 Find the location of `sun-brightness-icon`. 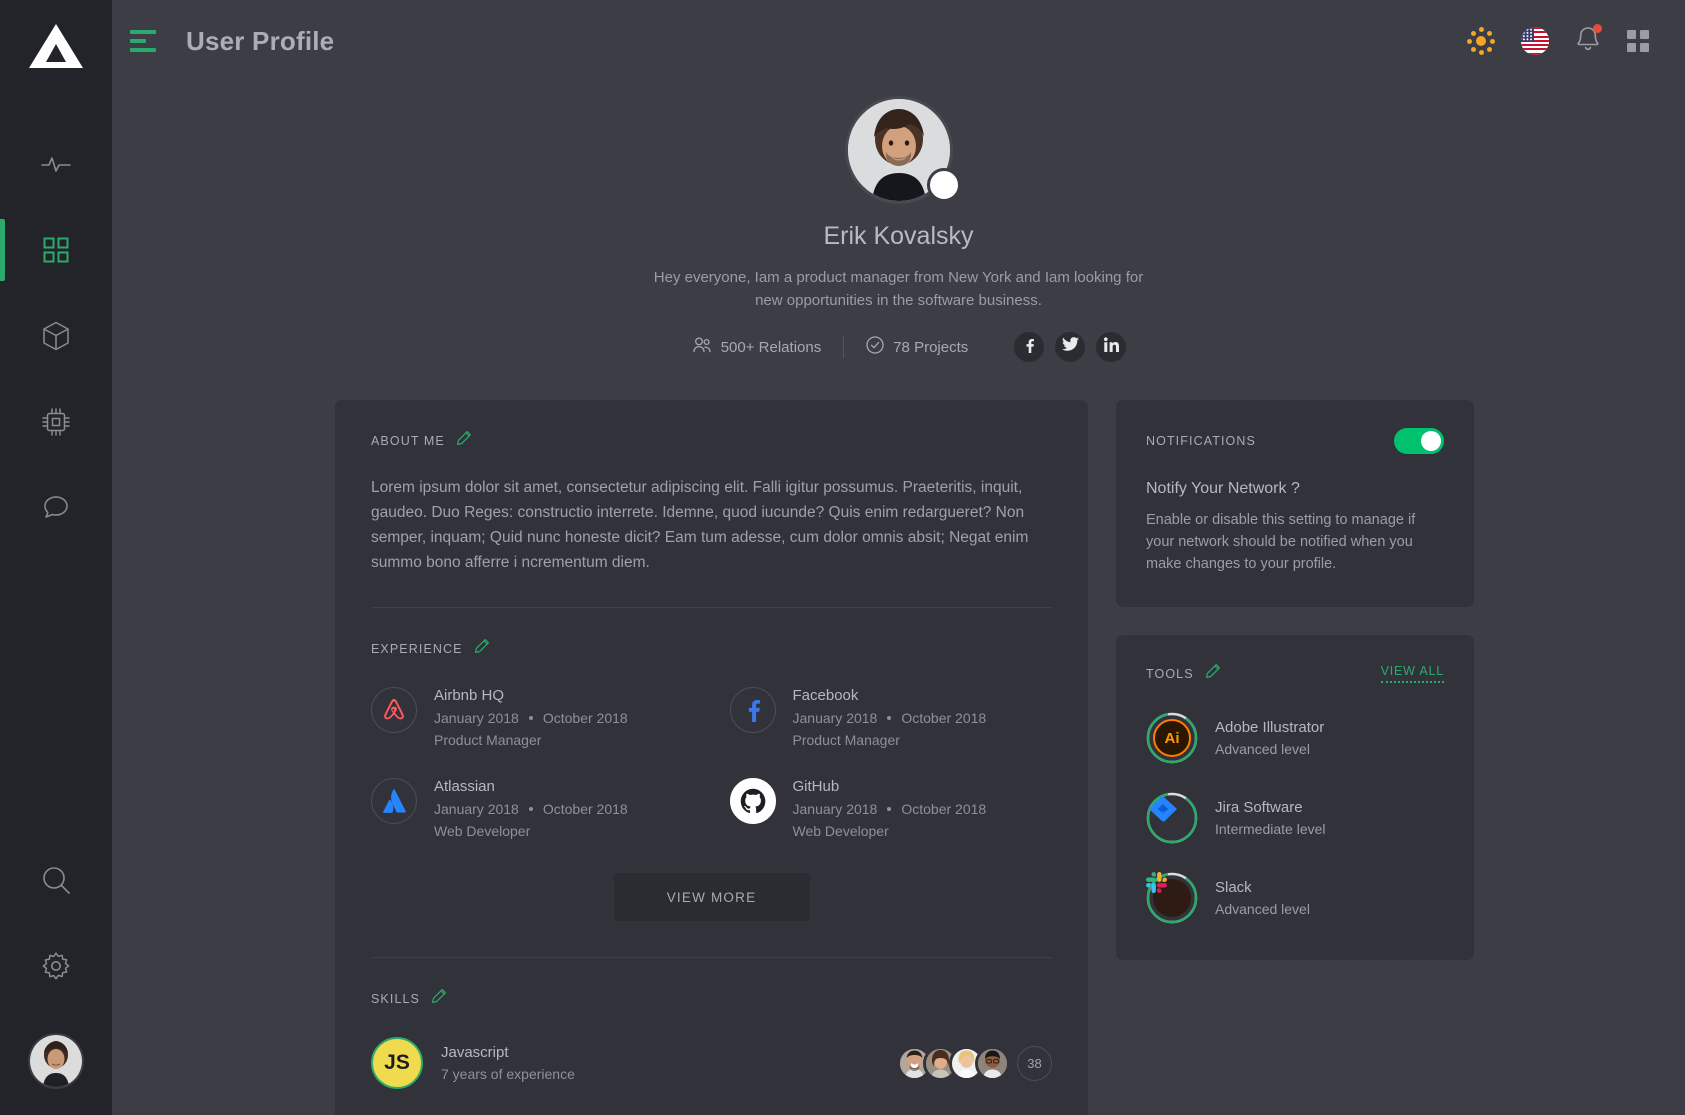

sun-brightness-icon is located at coordinates (1481, 41).